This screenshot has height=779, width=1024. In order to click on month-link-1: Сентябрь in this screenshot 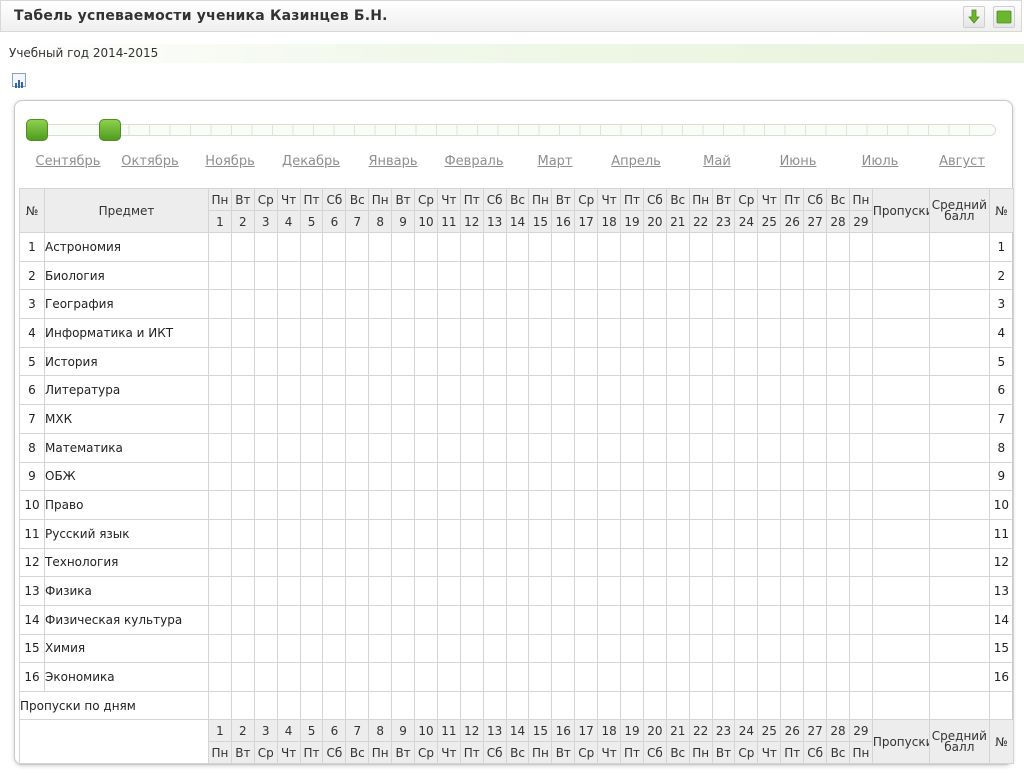, I will do `click(68, 161)`.